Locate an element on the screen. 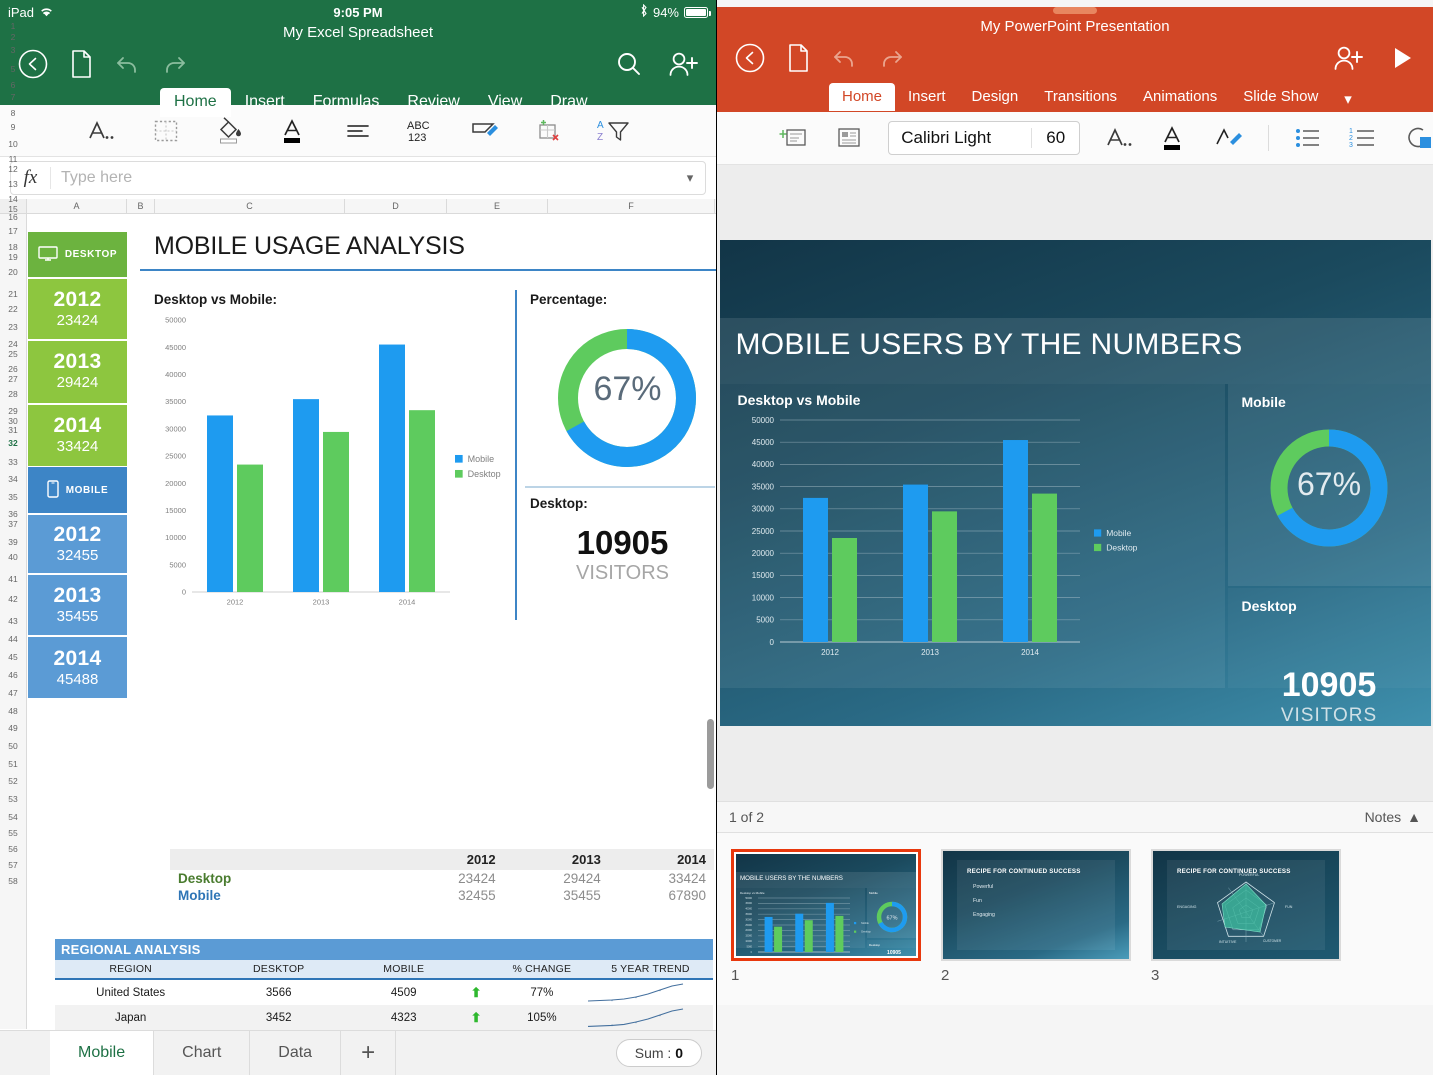 The image size is (1433, 1075). numbered-list-icon: 123 is located at coordinates (1363, 138).